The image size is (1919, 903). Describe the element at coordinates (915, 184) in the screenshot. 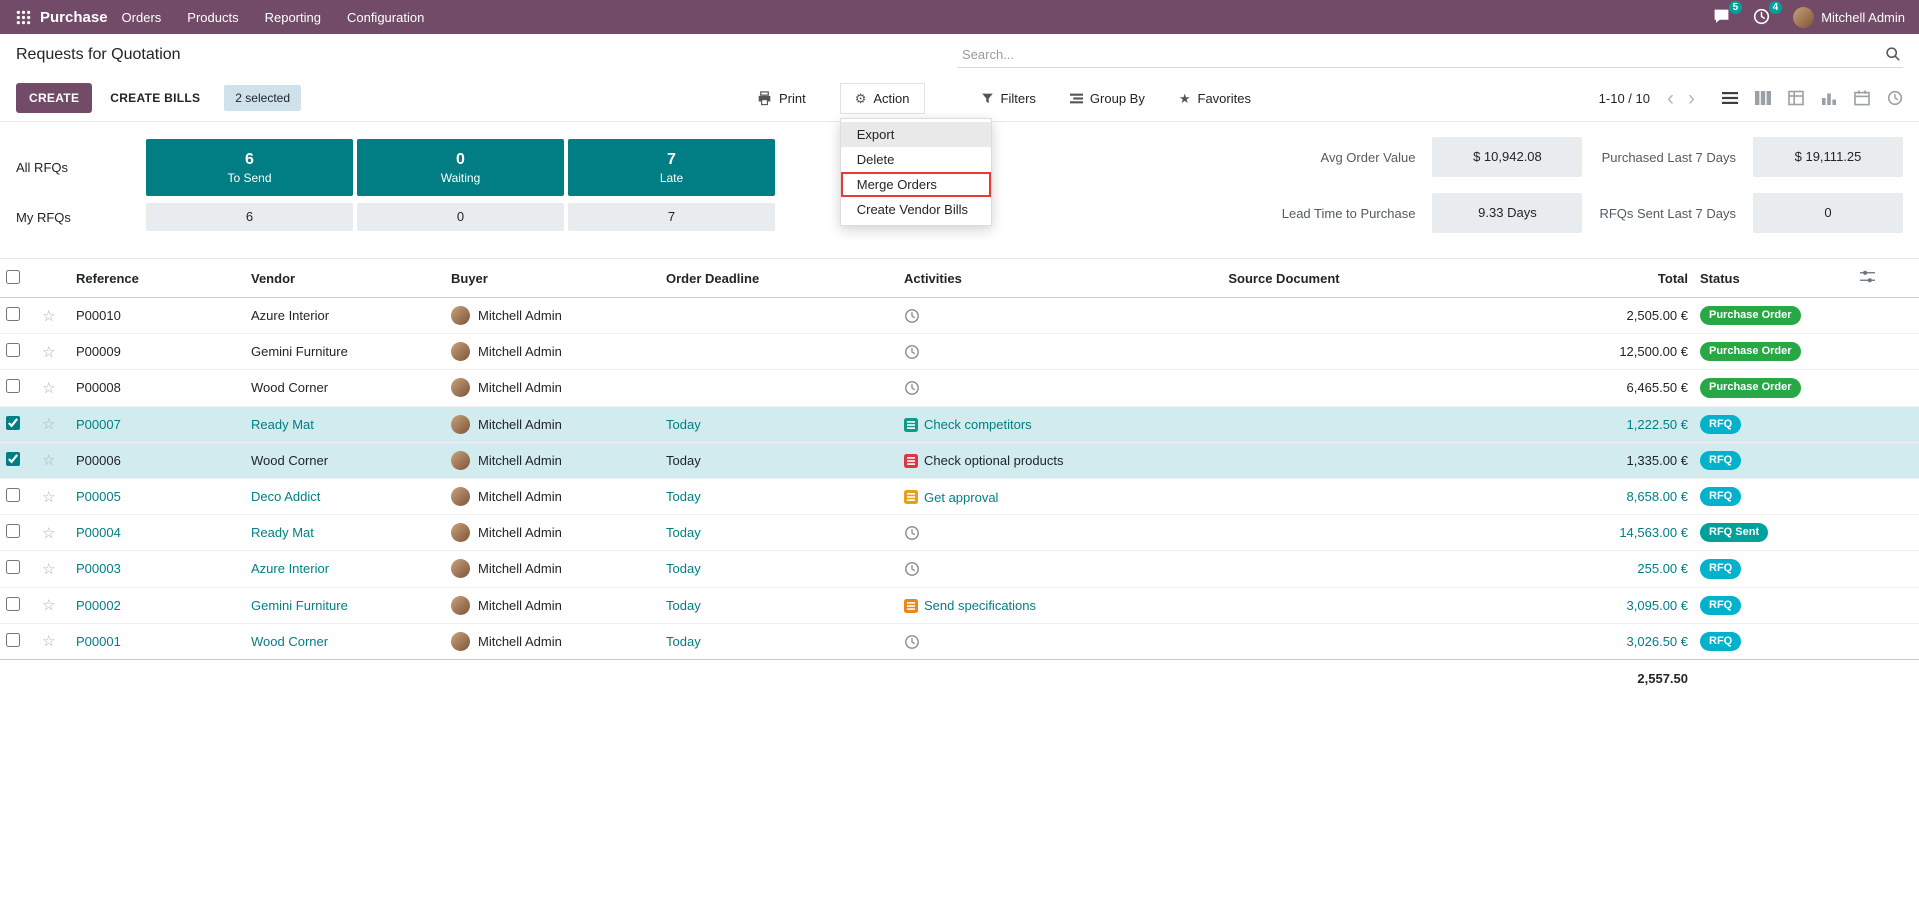

I see `action-menu-item-merge-orders: Merge Orders` at that location.